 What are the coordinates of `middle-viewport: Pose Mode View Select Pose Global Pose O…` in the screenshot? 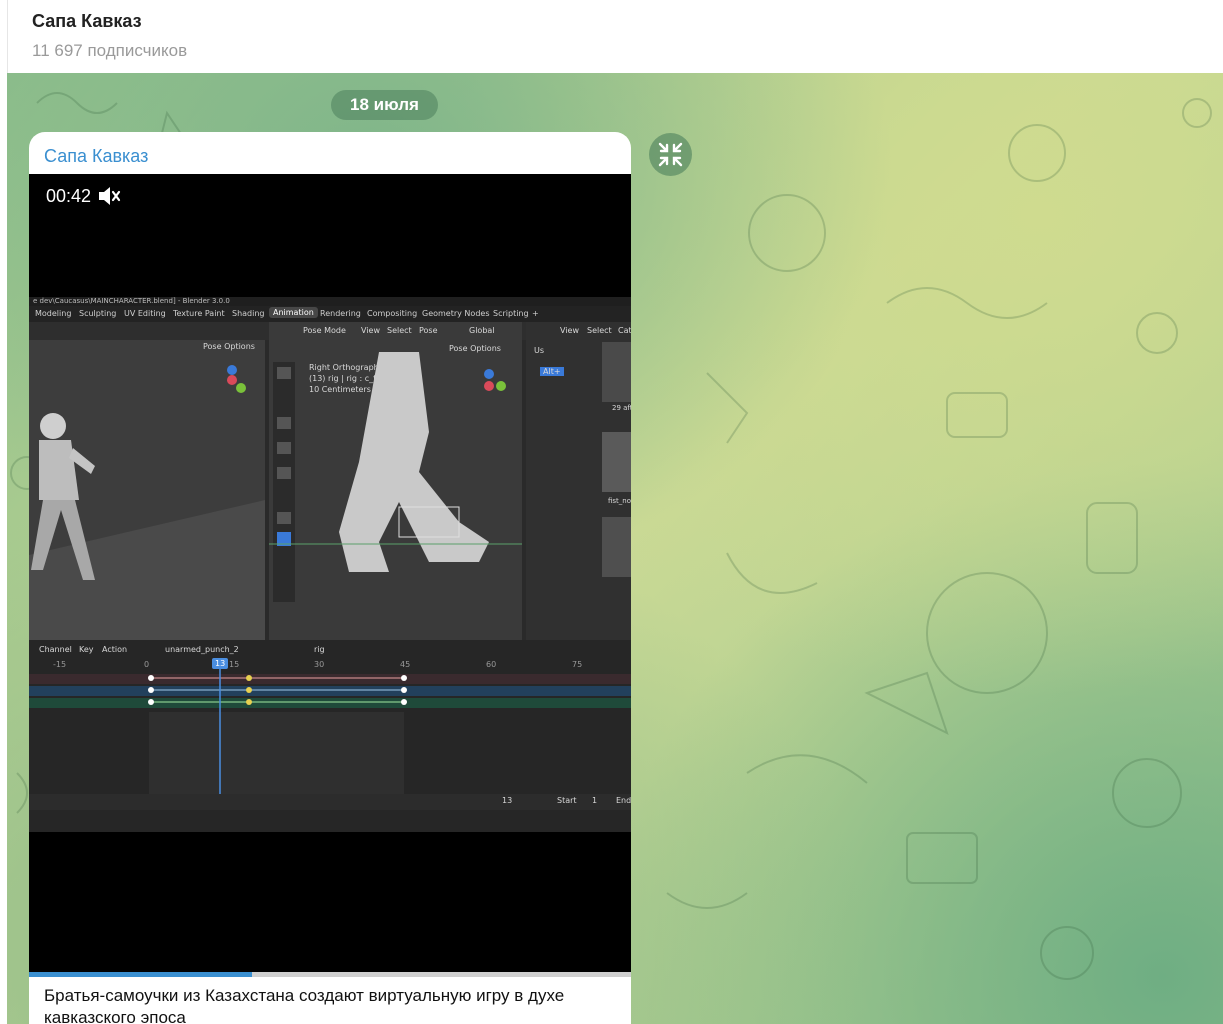 It's located at (395, 481).